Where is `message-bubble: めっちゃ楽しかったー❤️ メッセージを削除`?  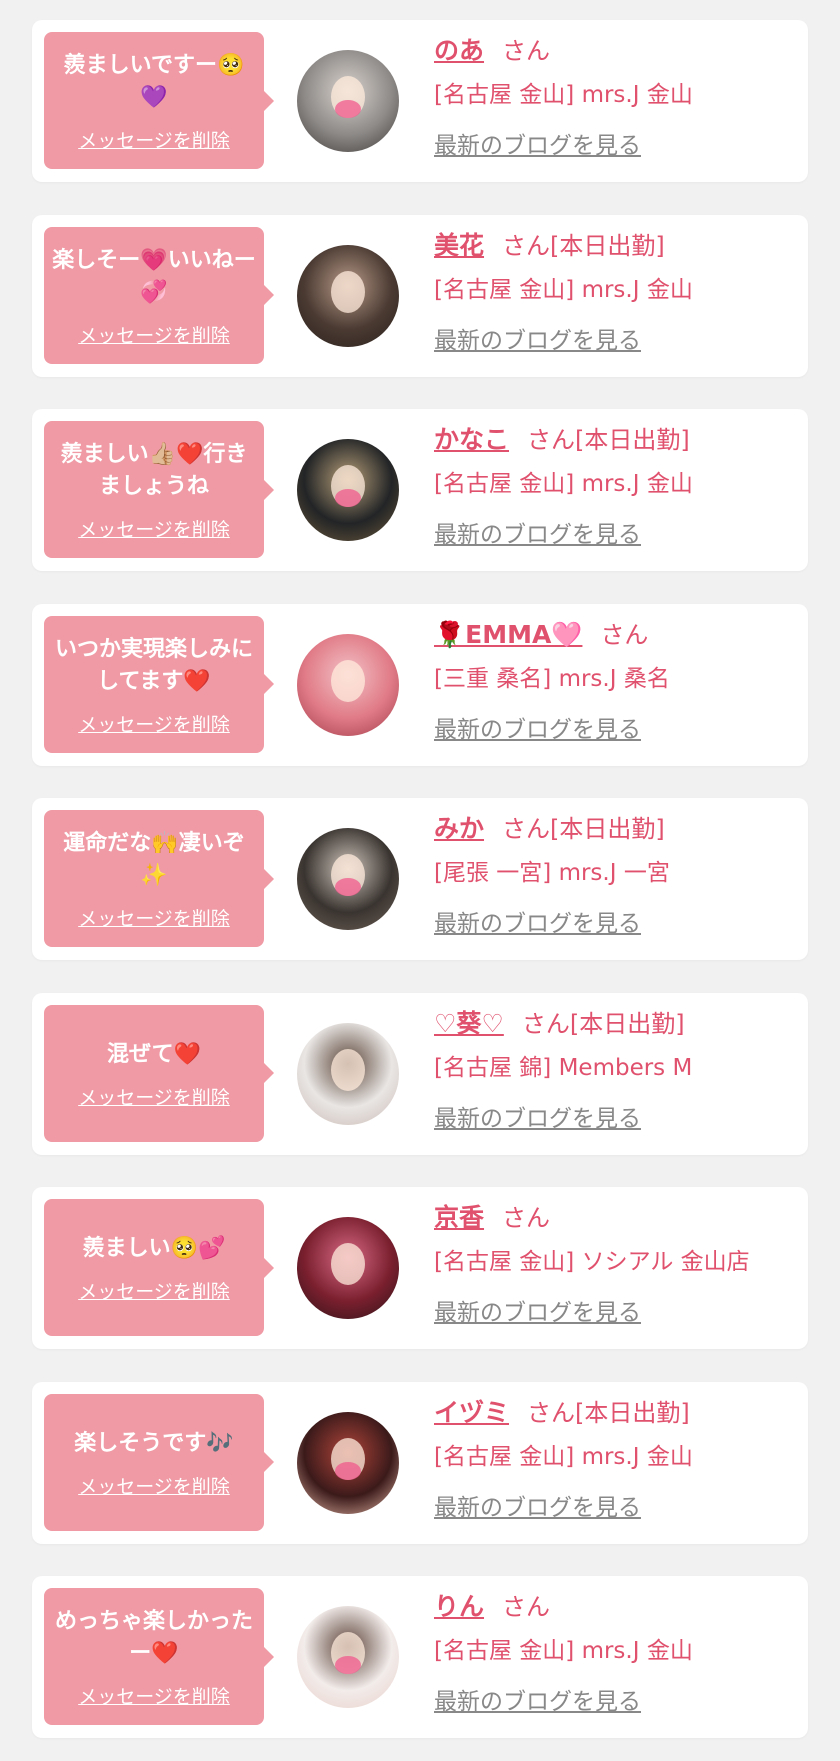 message-bubble: めっちゃ楽しかったー❤️ メッセージを削除 is located at coordinates (159, 1656).